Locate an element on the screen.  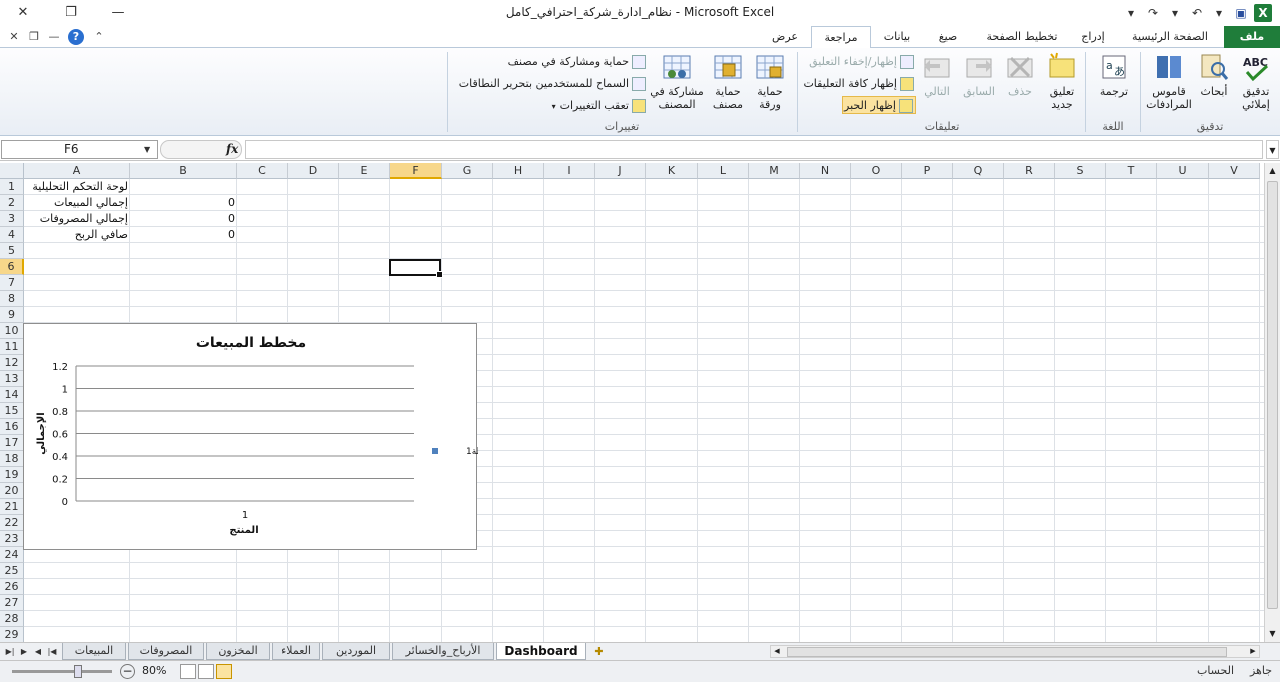
spelling-button: ABC تدقيق إملائي is located at coordinates (1256, 81).